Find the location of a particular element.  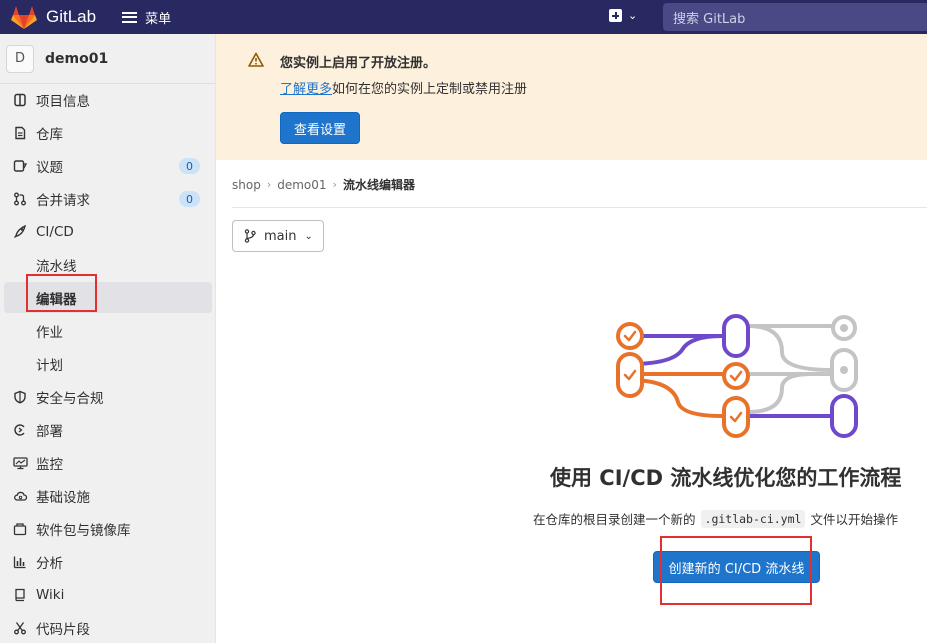

empty-state-desc-prefix: 在仓库的根目录创建一个新的 is located at coordinates (614, 519).